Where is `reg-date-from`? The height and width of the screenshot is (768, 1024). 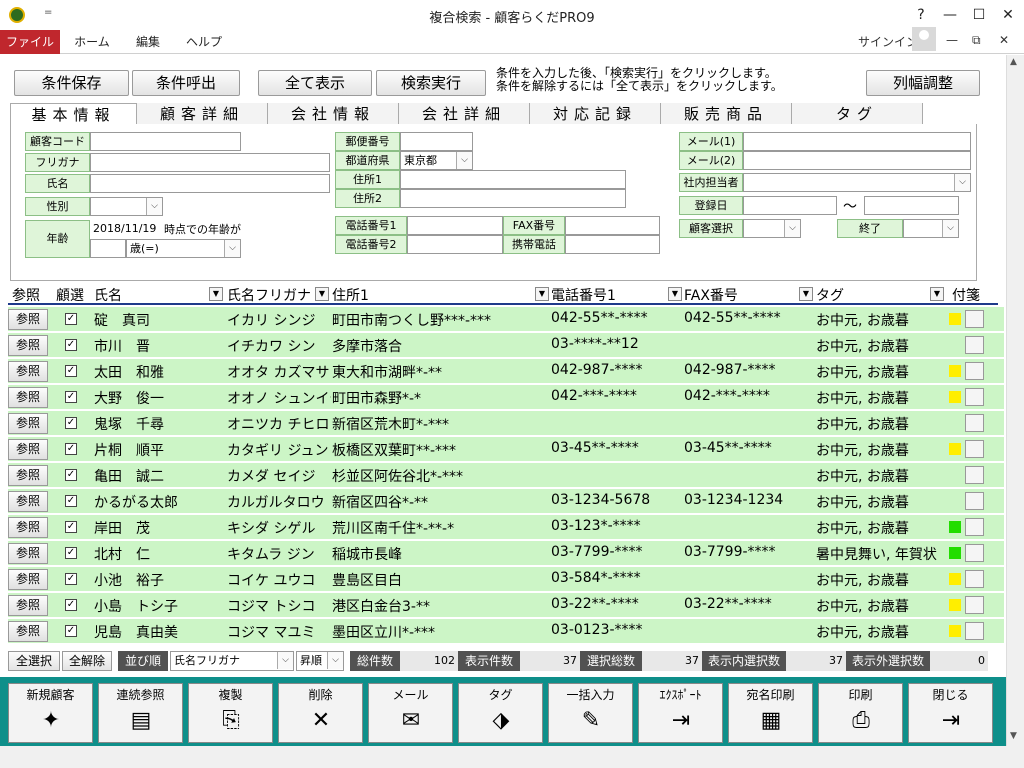 reg-date-from is located at coordinates (790, 205).